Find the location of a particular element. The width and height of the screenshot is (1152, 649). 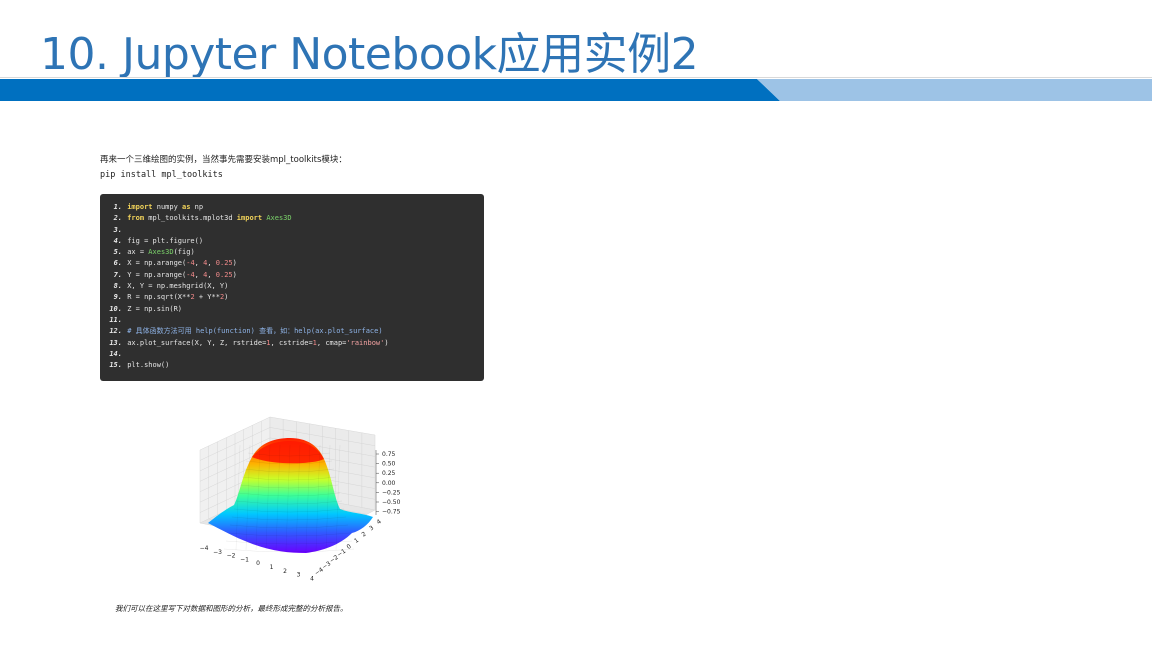

code-token: fig = plt.figure() is located at coordinates (165, 240).